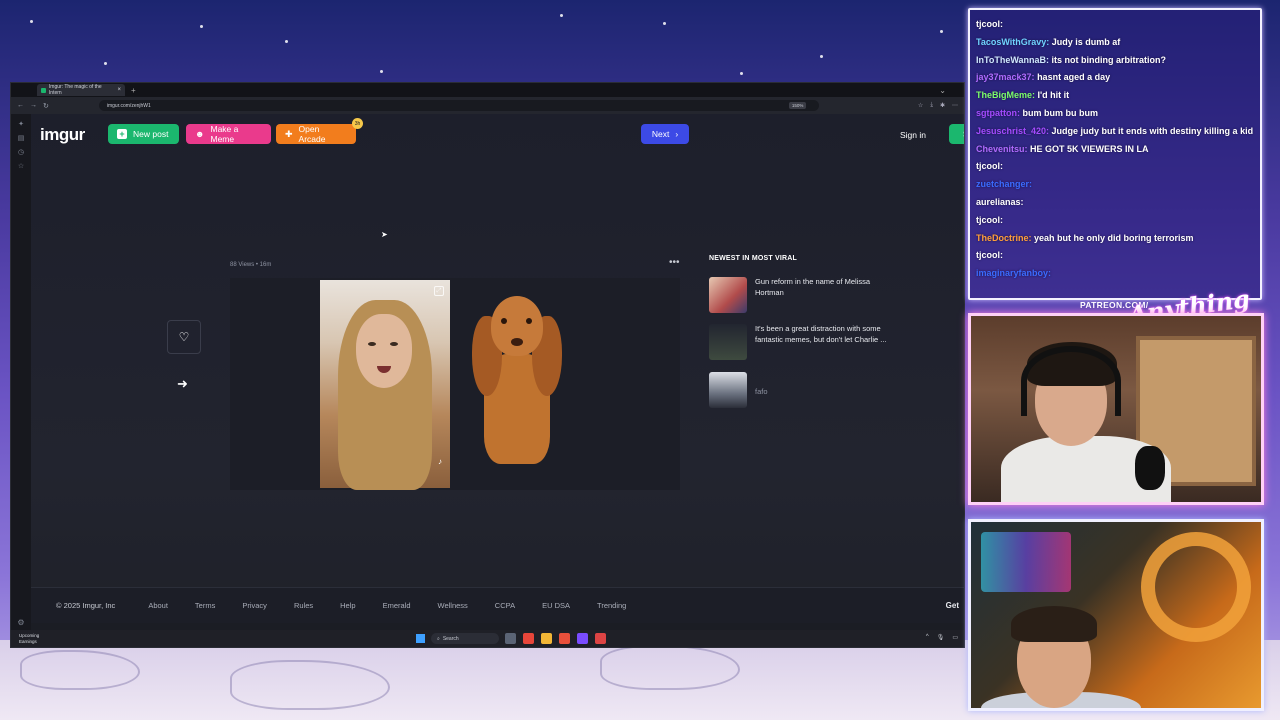 The width and height of the screenshot is (1280, 720). What do you see at coordinates (33, 105) in the screenshot?
I see `forward-icon: →` at bounding box center [33, 105].